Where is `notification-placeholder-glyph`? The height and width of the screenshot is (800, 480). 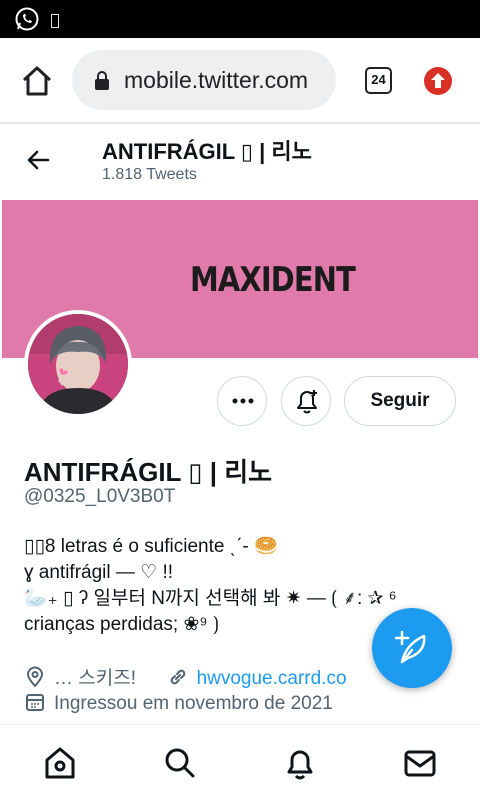
notification-placeholder-glyph is located at coordinates (55, 21).